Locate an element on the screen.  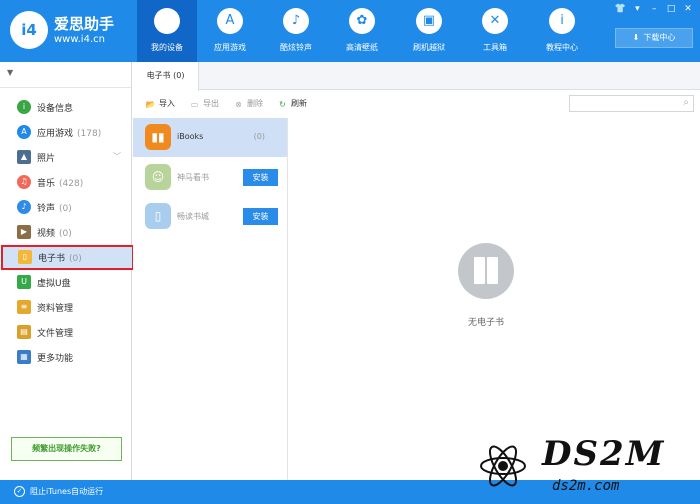
box-icon: ▣ is located at coordinates (429, 21).